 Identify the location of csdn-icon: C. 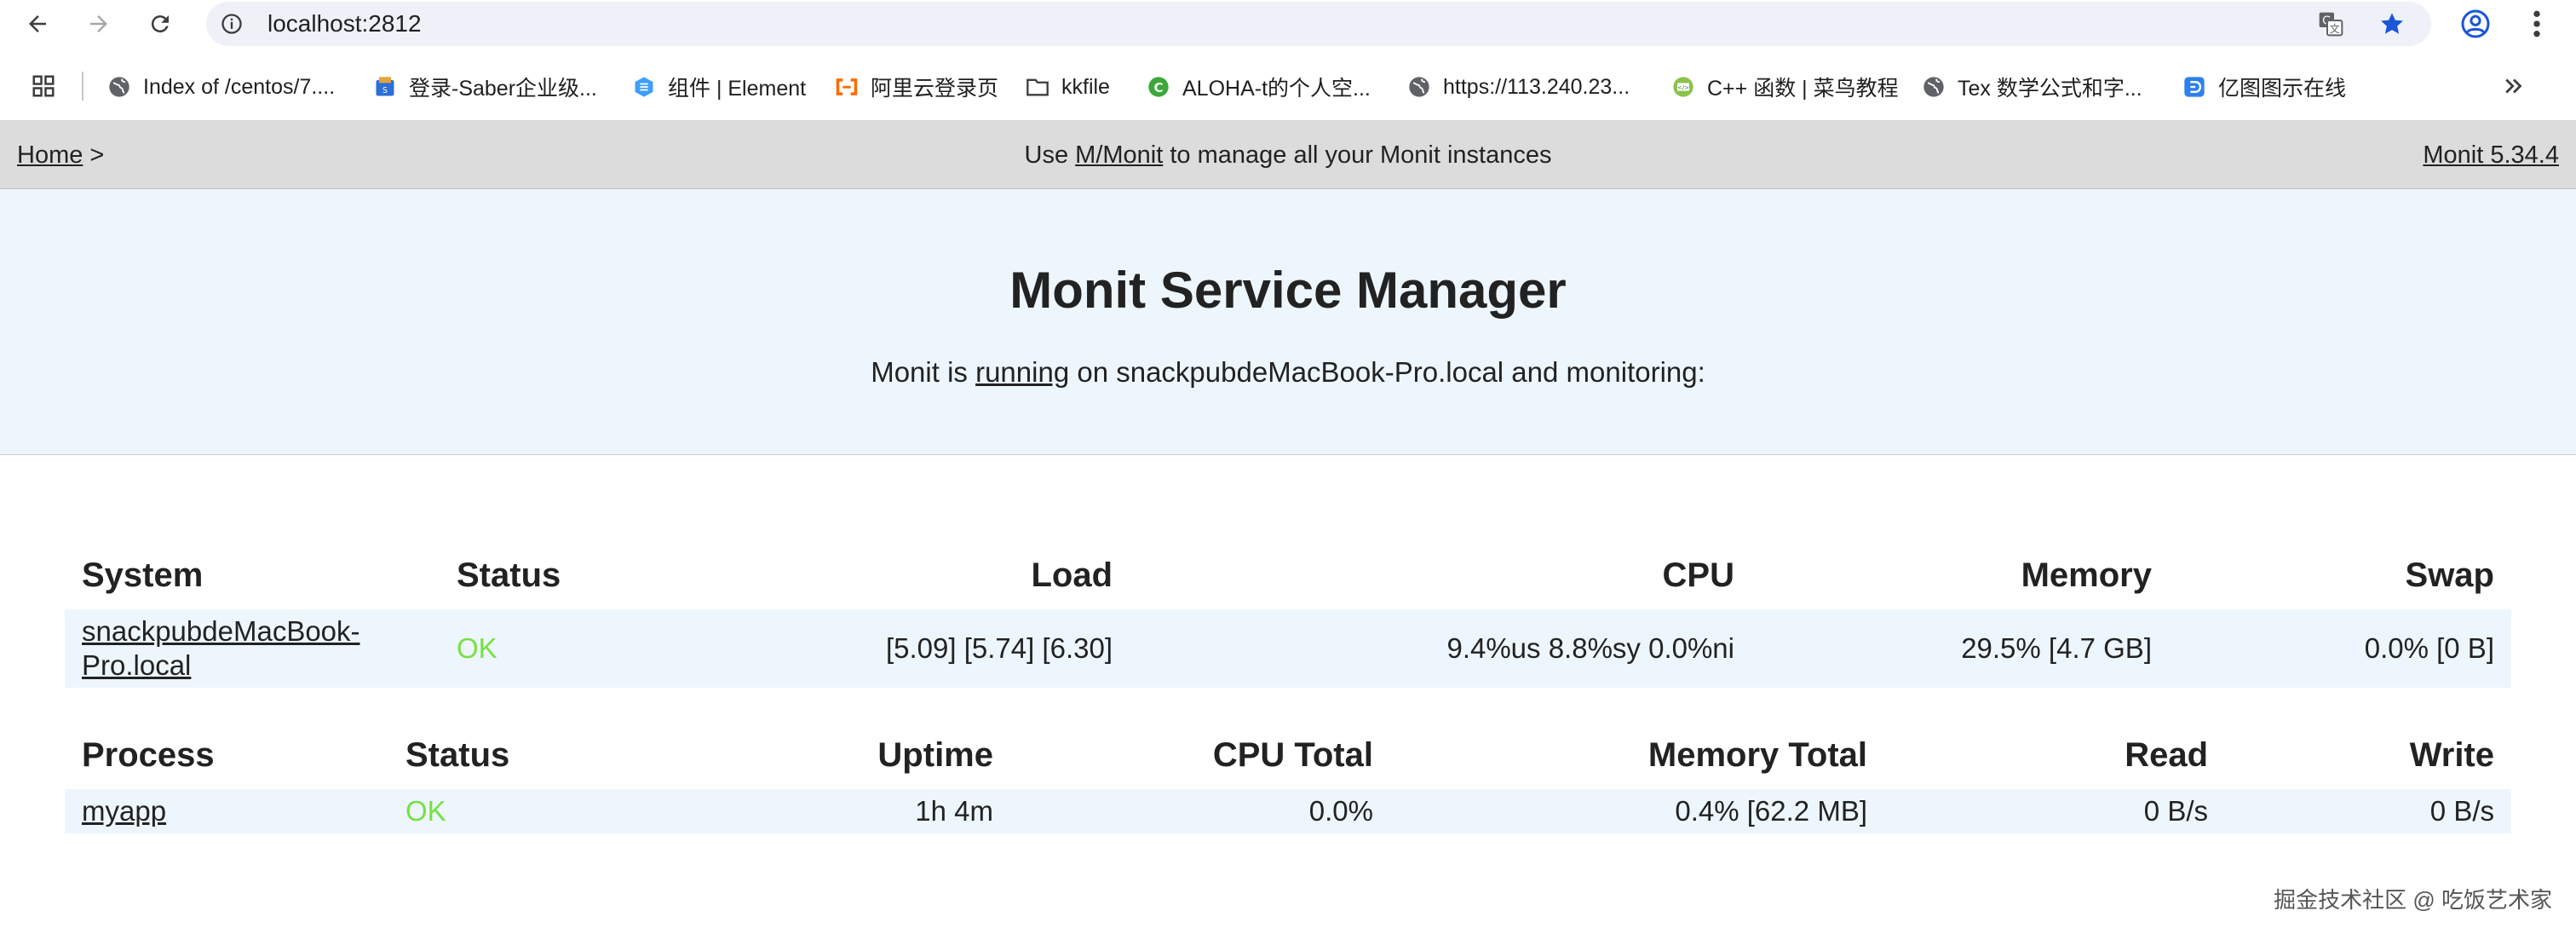
(1158, 87).